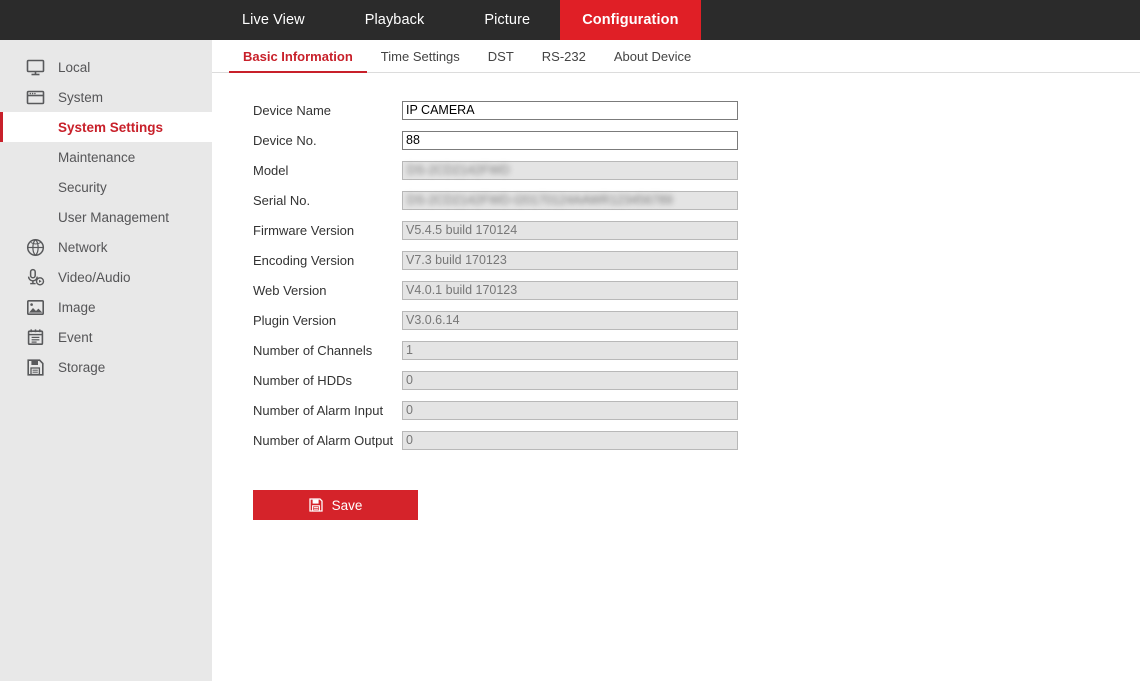  What do you see at coordinates (295, 320) in the screenshot?
I see `field-label-plugin-version: Plugin Version` at bounding box center [295, 320].